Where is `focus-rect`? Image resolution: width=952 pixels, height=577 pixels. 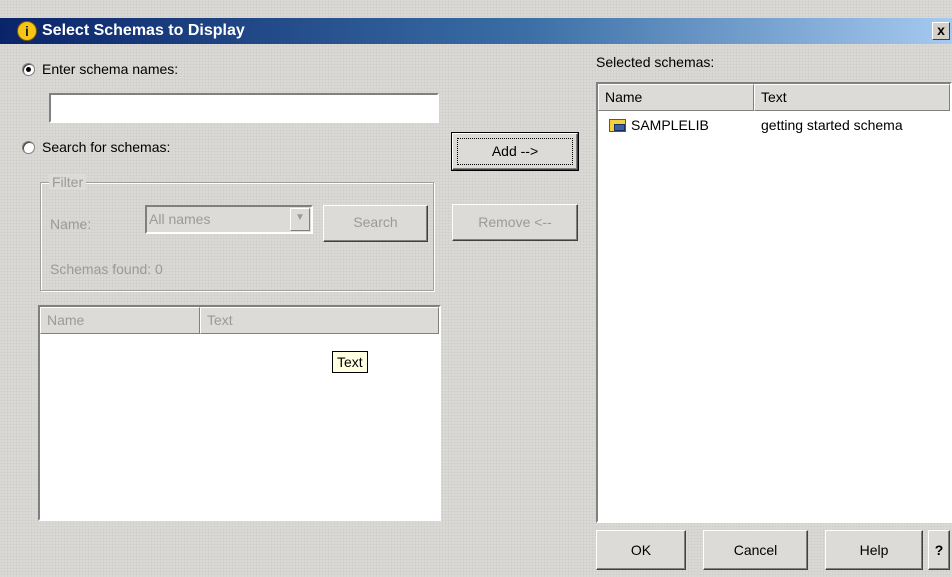 focus-rect is located at coordinates (515, 151).